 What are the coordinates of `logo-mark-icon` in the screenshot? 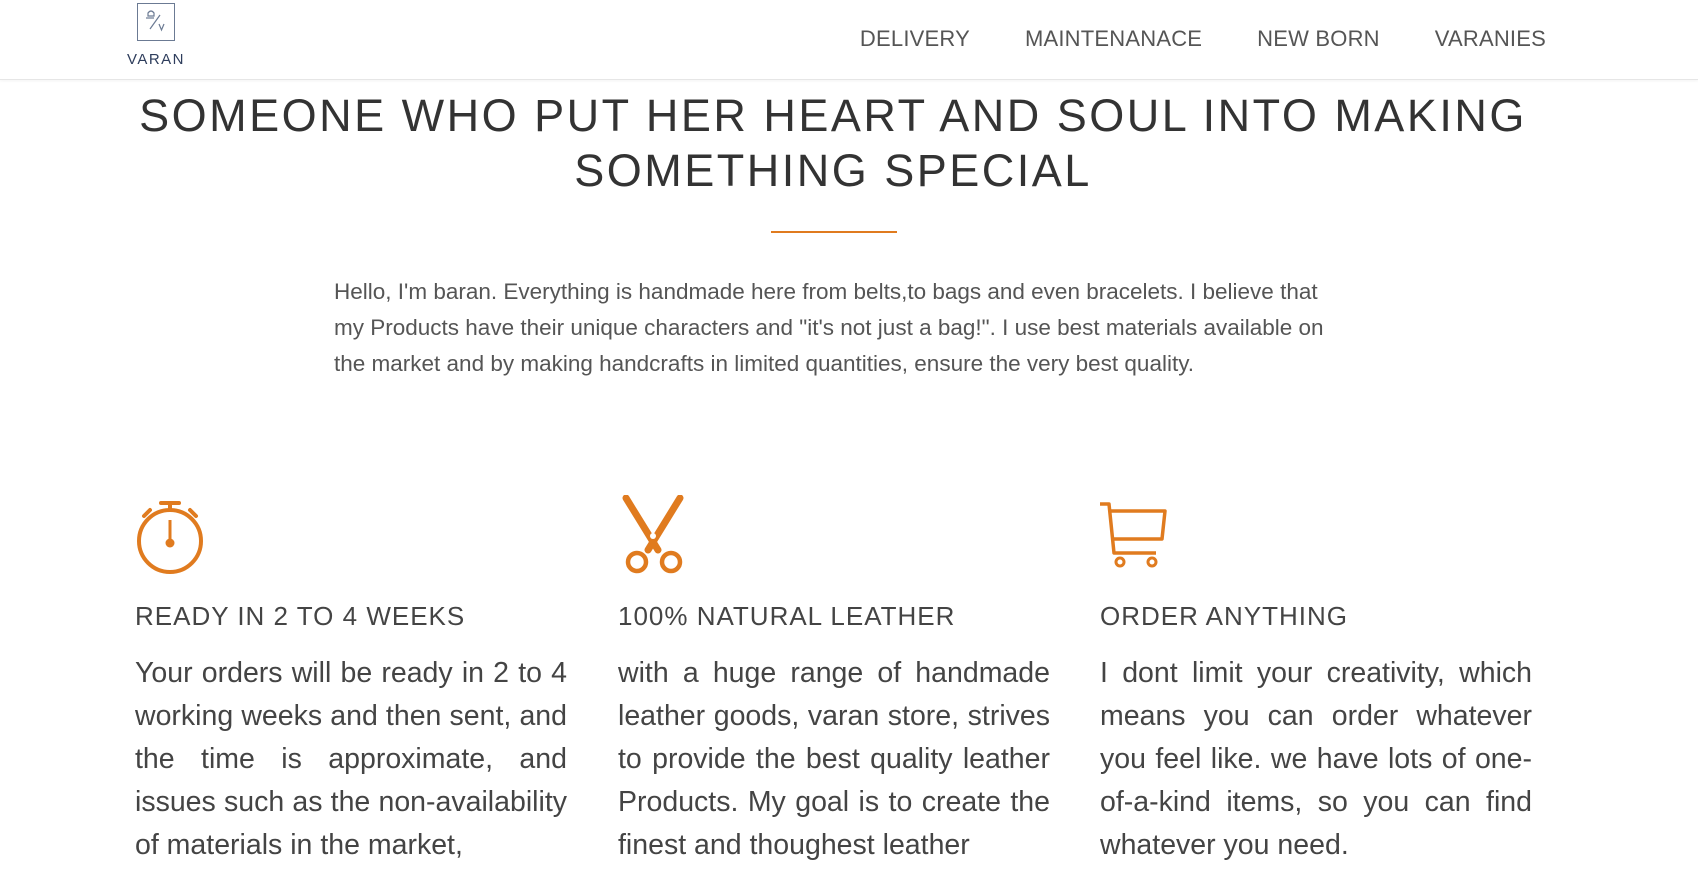 It's located at (156, 22).